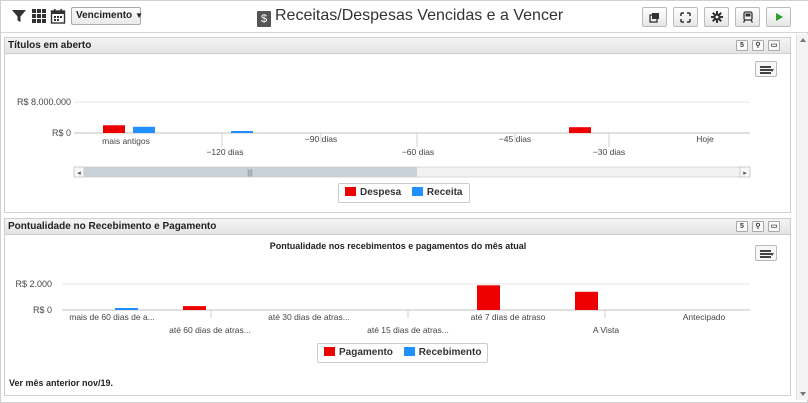 The height and width of the screenshot is (403, 808). I want to click on legend-item-receita: Receita, so click(437, 192).